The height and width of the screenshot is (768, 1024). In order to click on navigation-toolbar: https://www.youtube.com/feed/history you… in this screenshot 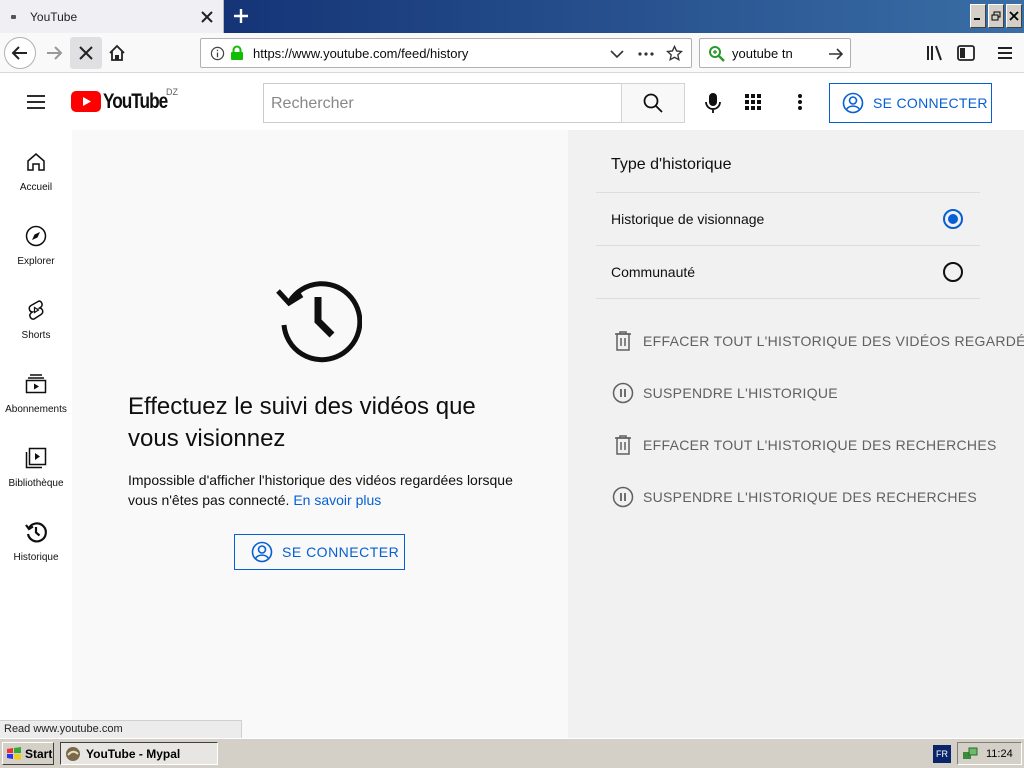, I will do `click(512, 53)`.